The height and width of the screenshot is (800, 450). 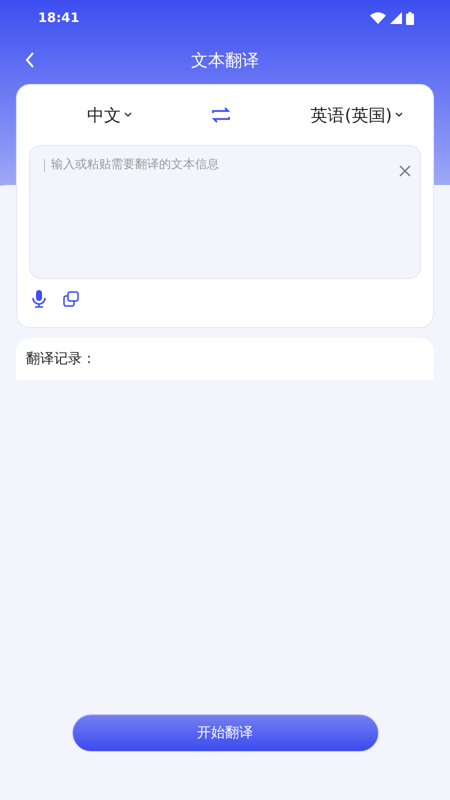 What do you see at coordinates (39, 299) in the screenshot?
I see `microphone-icon` at bounding box center [39, 299].